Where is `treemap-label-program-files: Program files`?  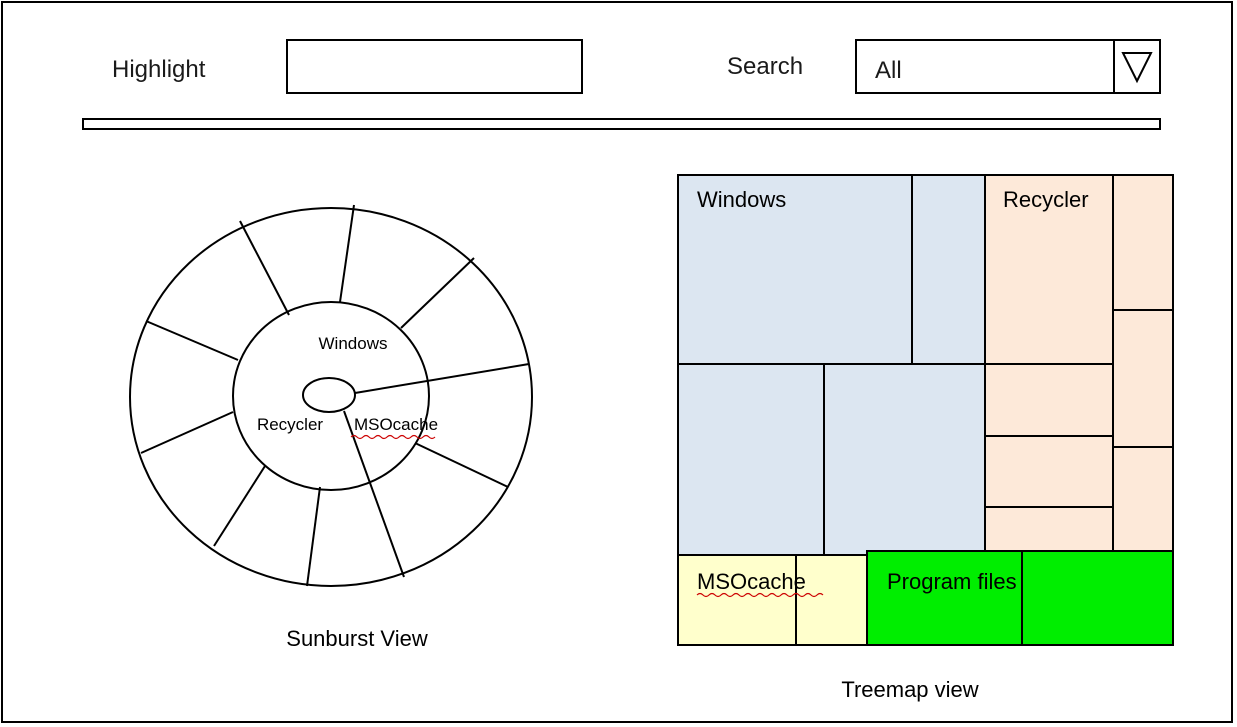
treemap-label-program-files: Program files is located at coordinates (952, 581).